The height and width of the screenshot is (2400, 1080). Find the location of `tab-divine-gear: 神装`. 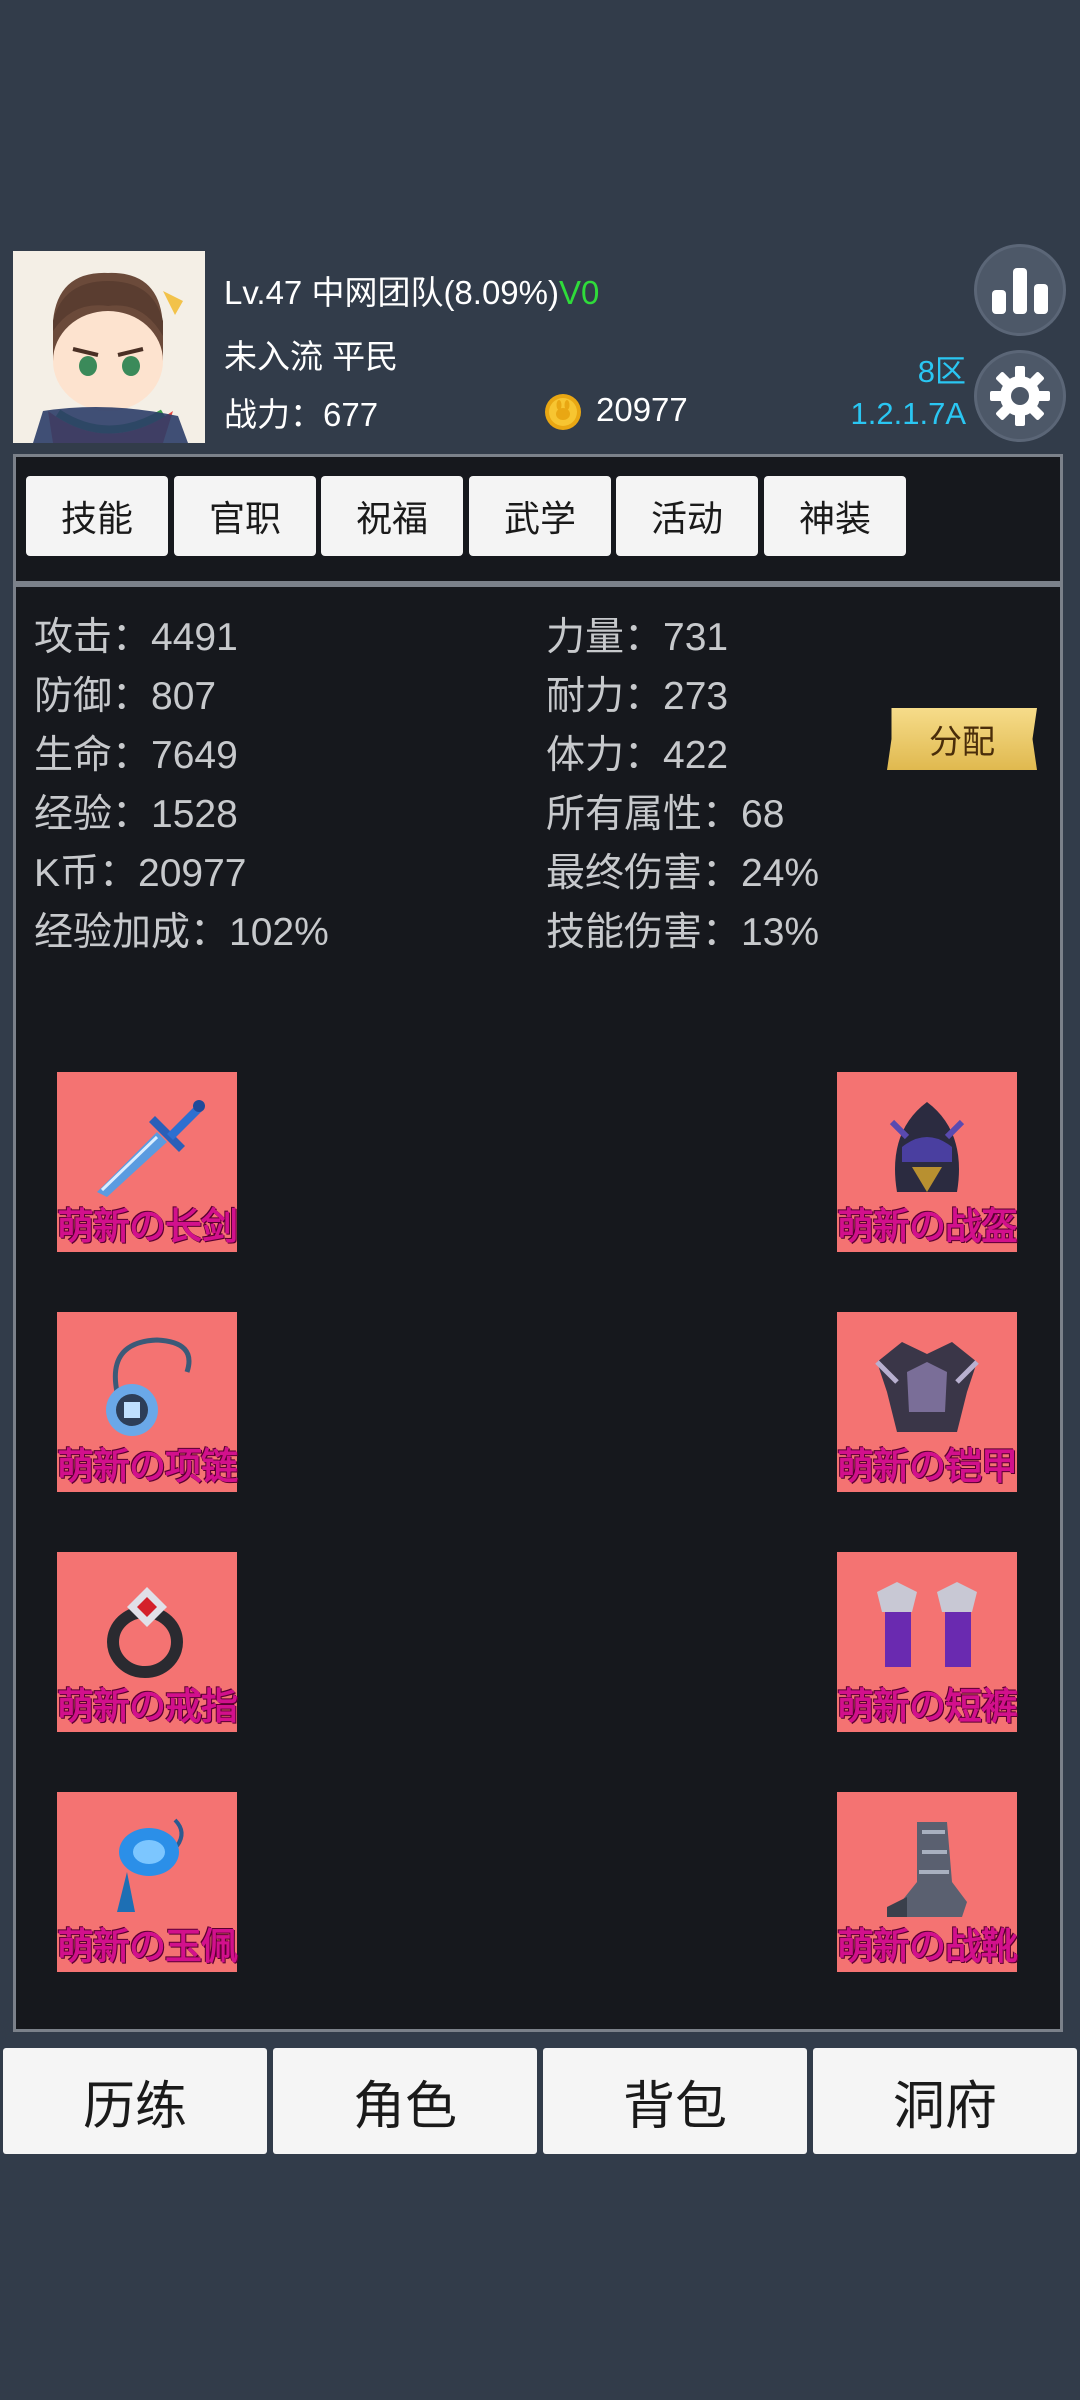

tab-divine-gear: 神装 is located at coordinates (835, 516).